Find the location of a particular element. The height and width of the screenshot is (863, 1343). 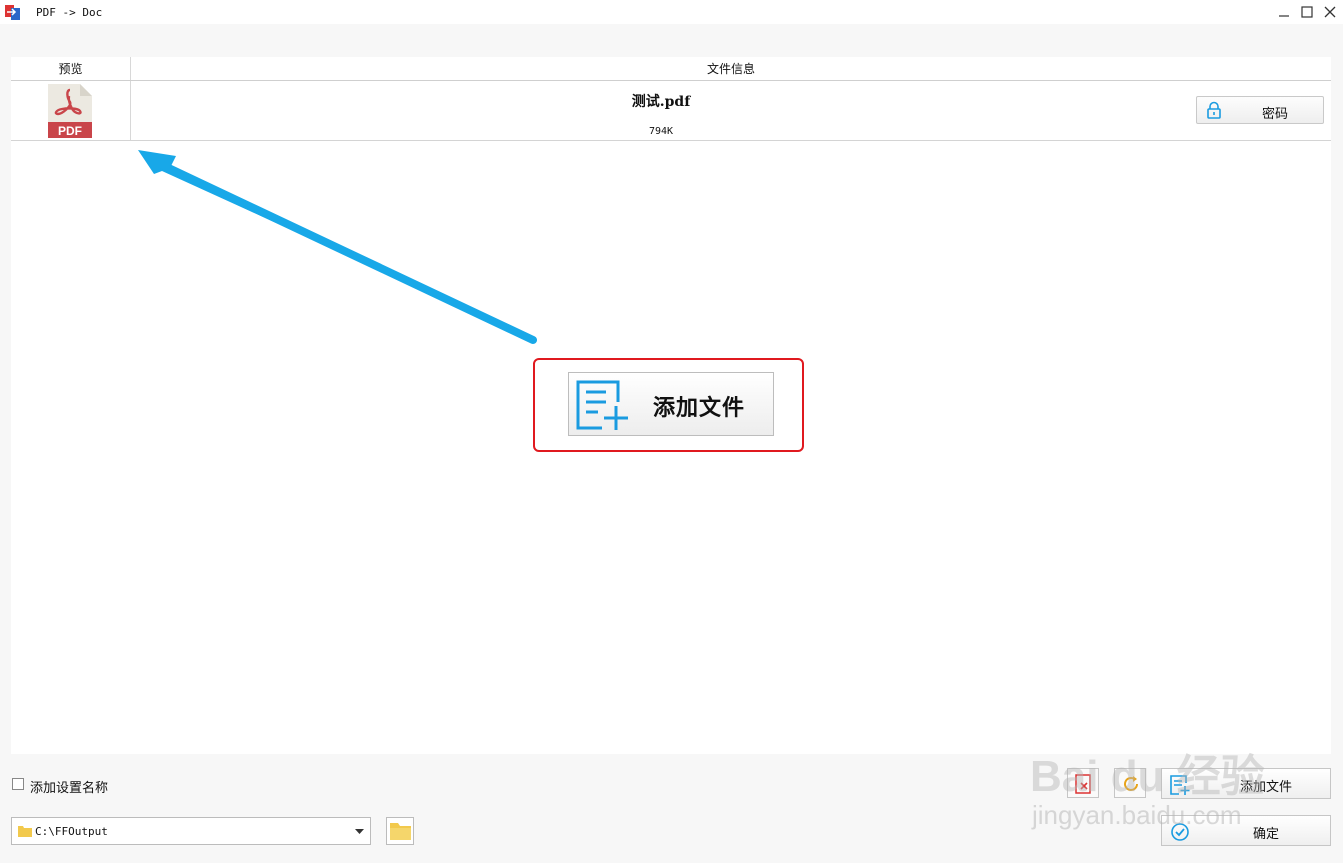

column-header-preview: 预览 is located at coordinates (71, 68).